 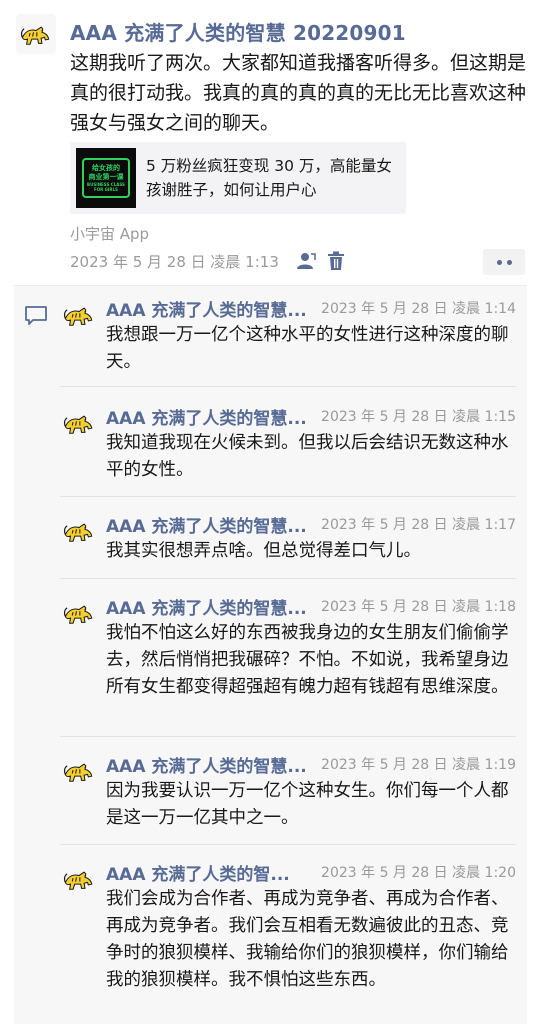 What do you see at coordinates (306, 261) in the screenshot?
I see `visibility-person-icon` at bounding box center [306, 261].